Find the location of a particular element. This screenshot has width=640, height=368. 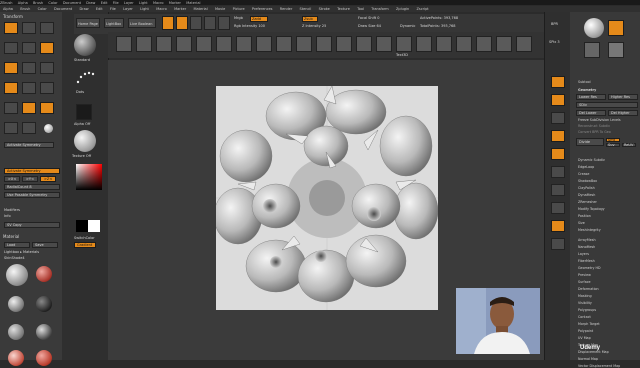

geometry-header: Geometry is located at coordinates (587, 90).